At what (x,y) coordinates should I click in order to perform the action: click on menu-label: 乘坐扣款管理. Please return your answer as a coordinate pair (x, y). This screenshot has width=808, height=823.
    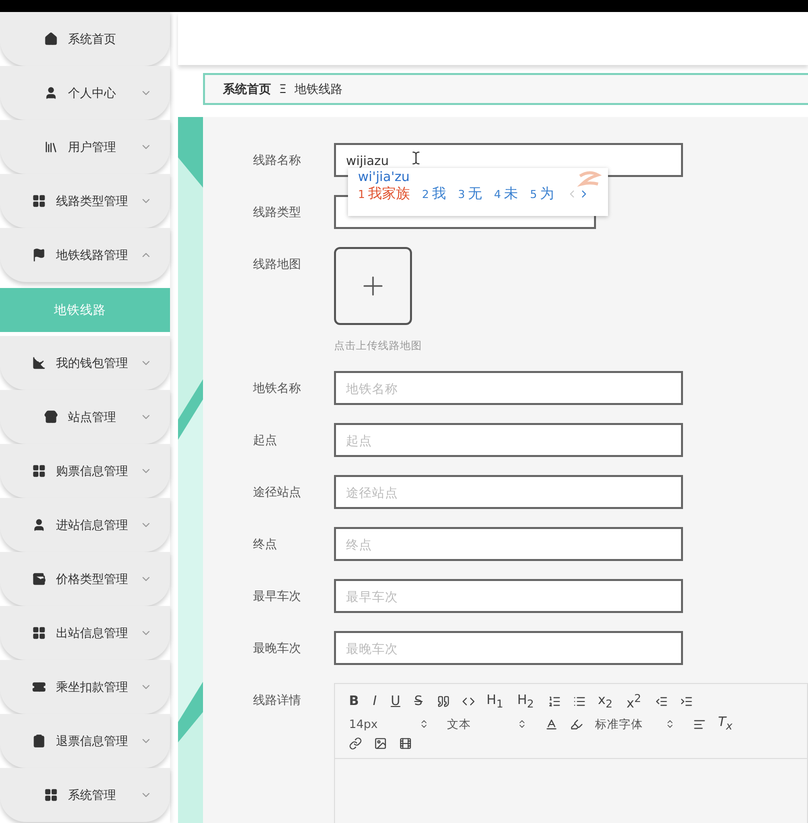
    Looking at the image, I should click on (92, 687).